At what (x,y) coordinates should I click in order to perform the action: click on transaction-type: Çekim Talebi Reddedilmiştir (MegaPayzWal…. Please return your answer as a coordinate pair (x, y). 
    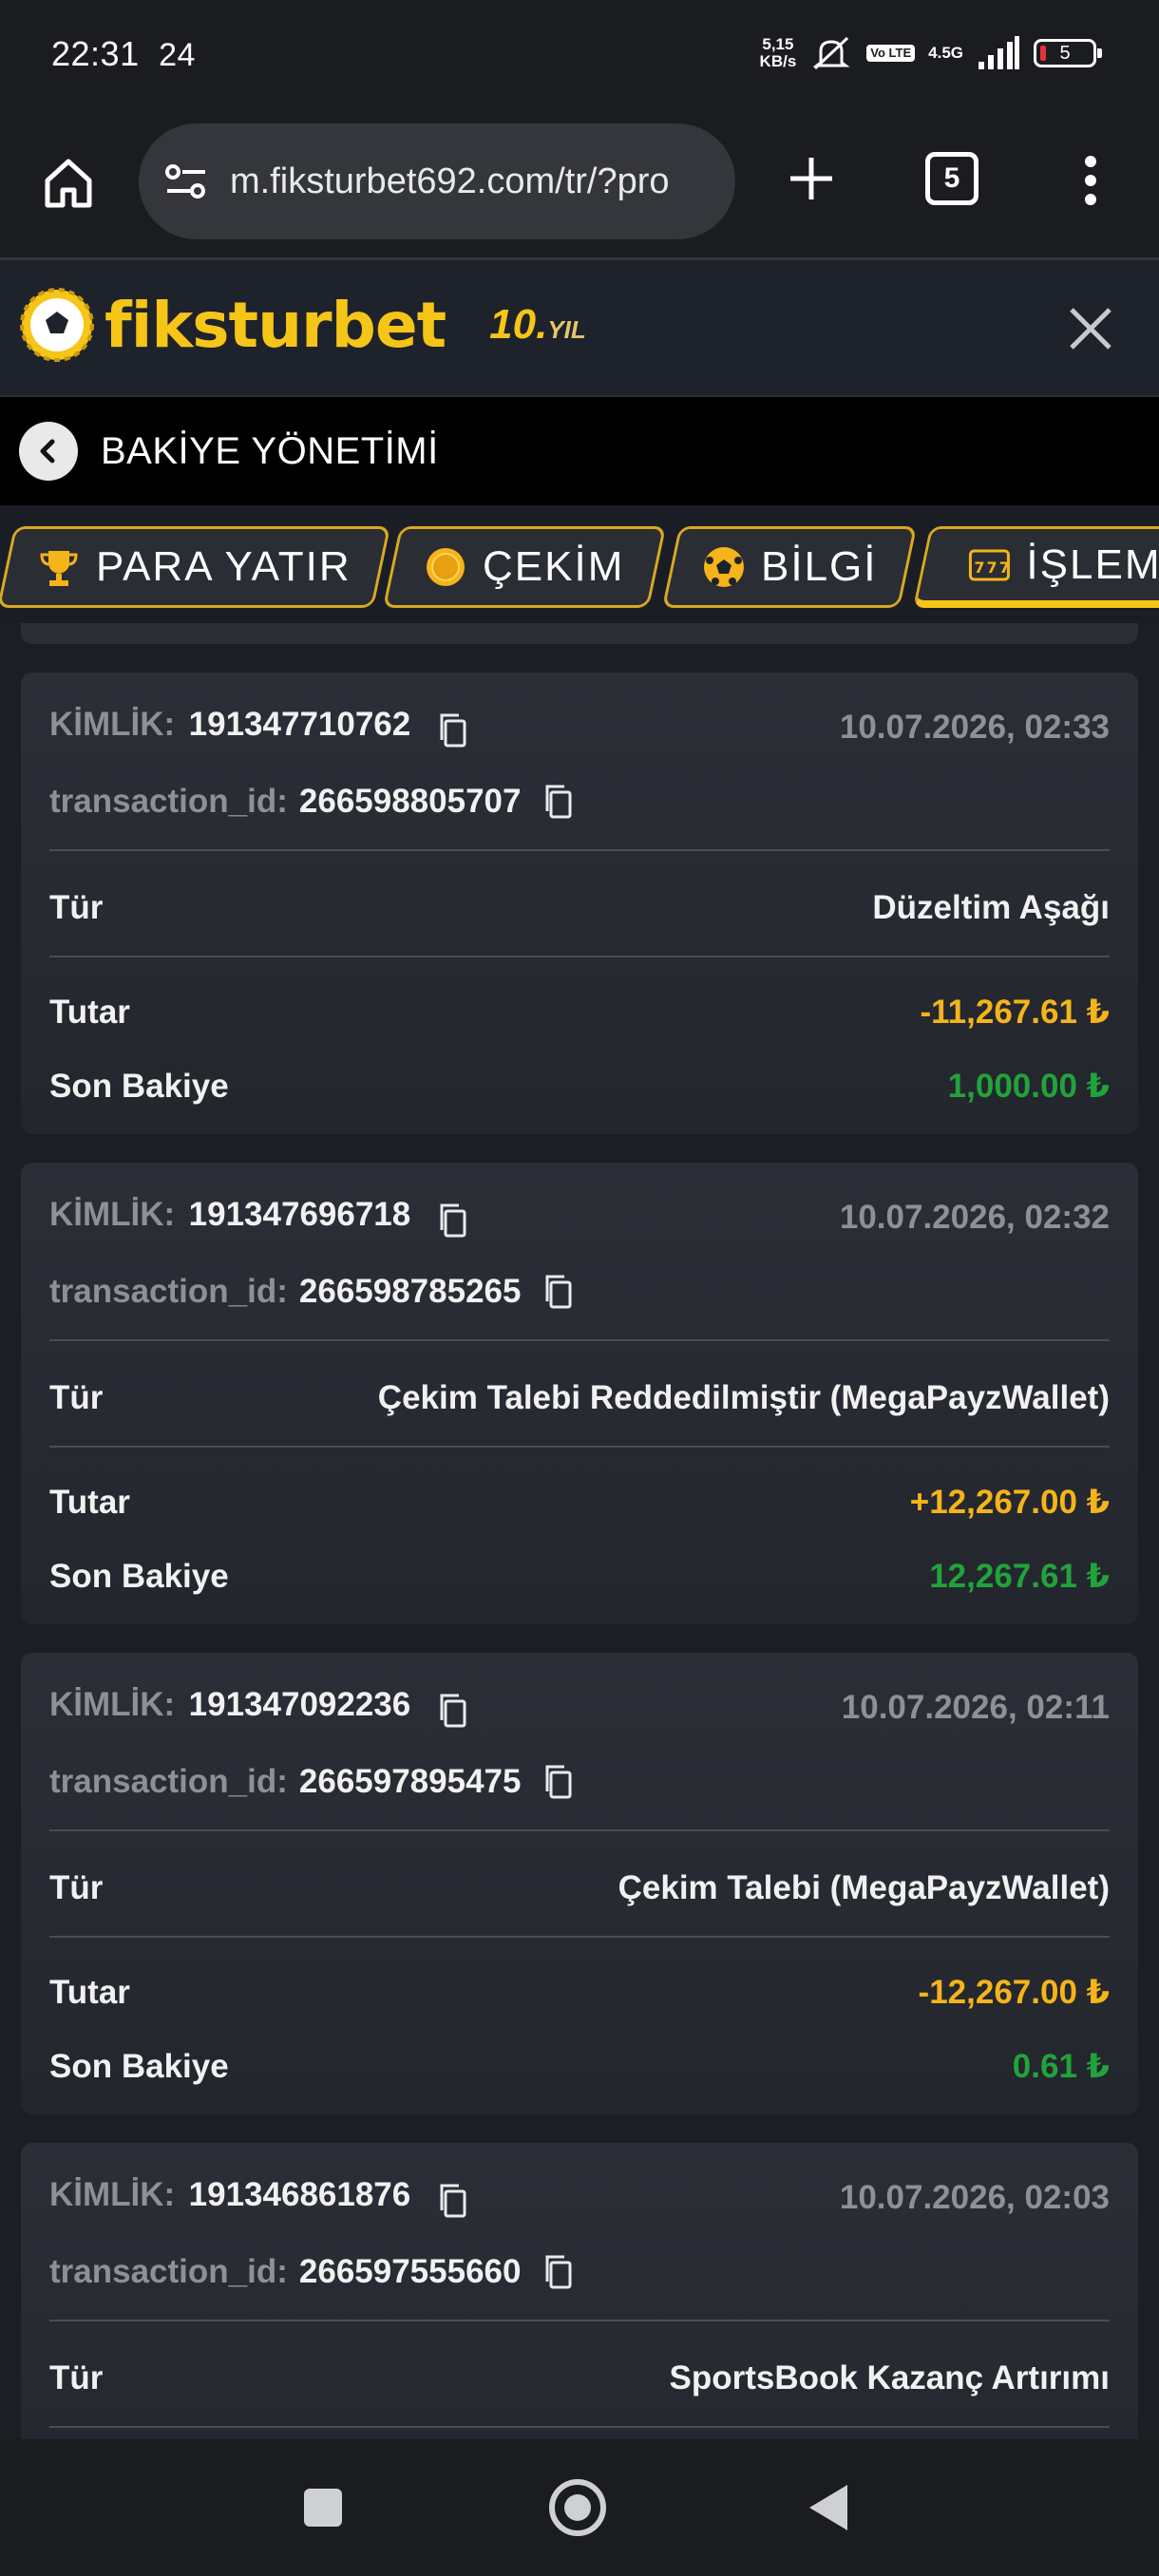
    Looking at the image, I should click on (743, 1397).